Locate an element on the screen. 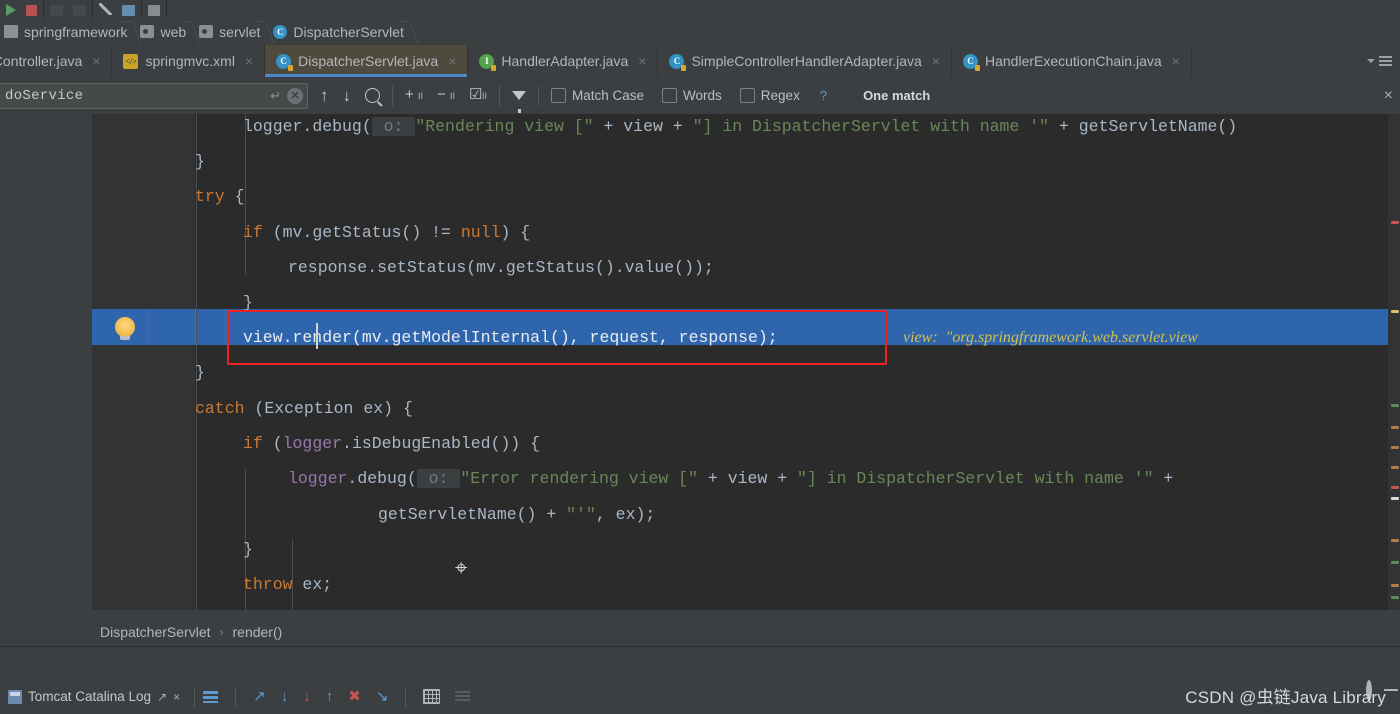  code-token: "Error rendering view [" is located at coordinates (579, 478).